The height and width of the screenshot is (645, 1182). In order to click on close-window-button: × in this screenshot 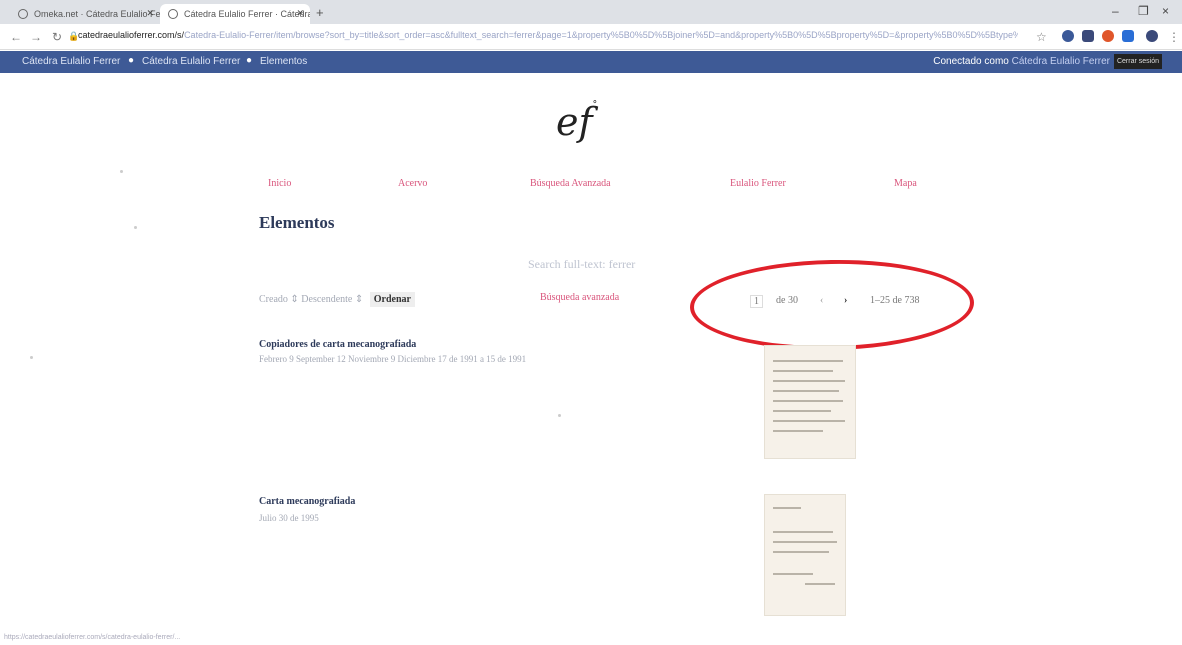, I will do `click(1165, 11)`.